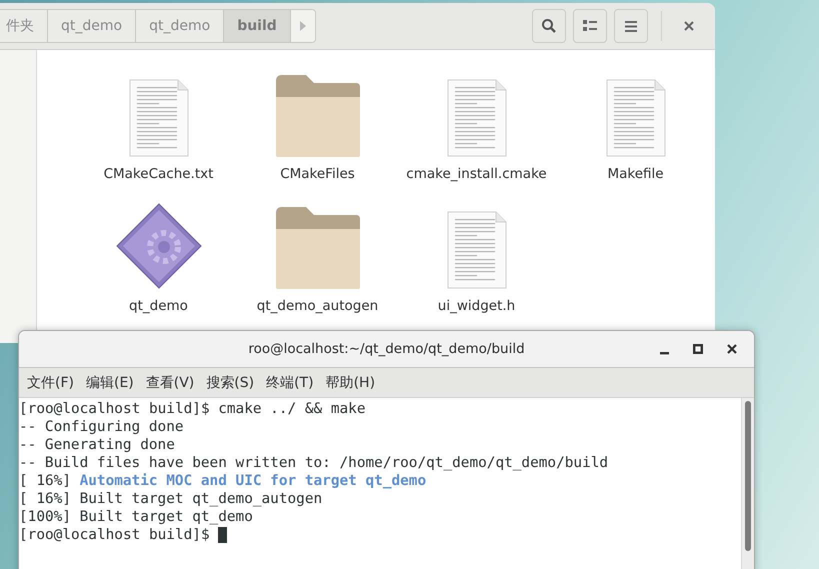  I want to click on file-item: qt_demo_autogen, so click(317, 262).